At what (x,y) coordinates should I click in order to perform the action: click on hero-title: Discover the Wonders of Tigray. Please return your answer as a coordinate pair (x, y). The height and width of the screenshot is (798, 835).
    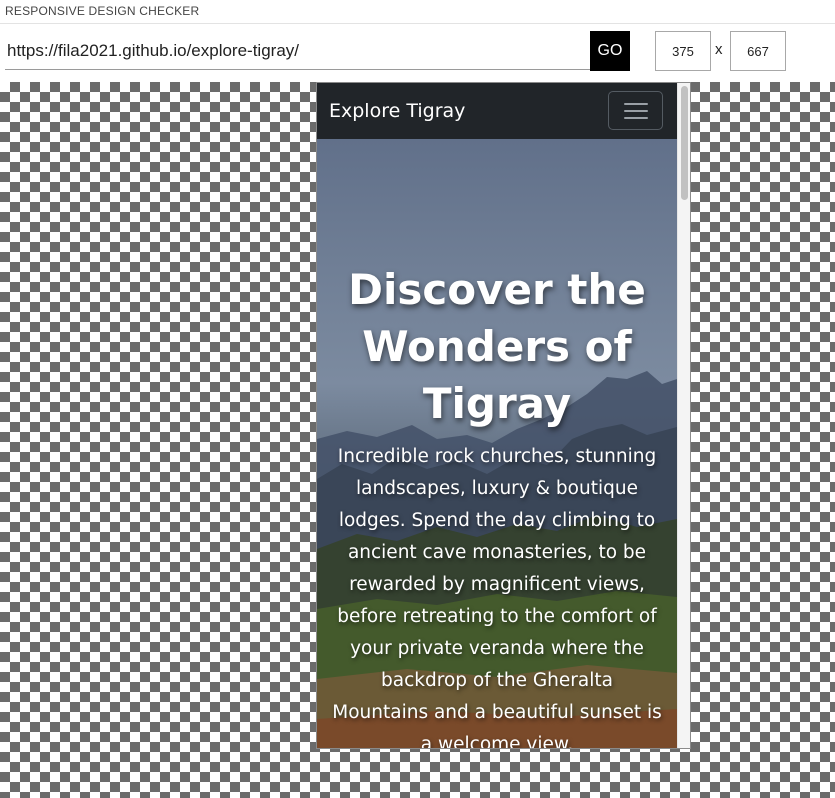
    Looking at the image, I should click on (497, 346).